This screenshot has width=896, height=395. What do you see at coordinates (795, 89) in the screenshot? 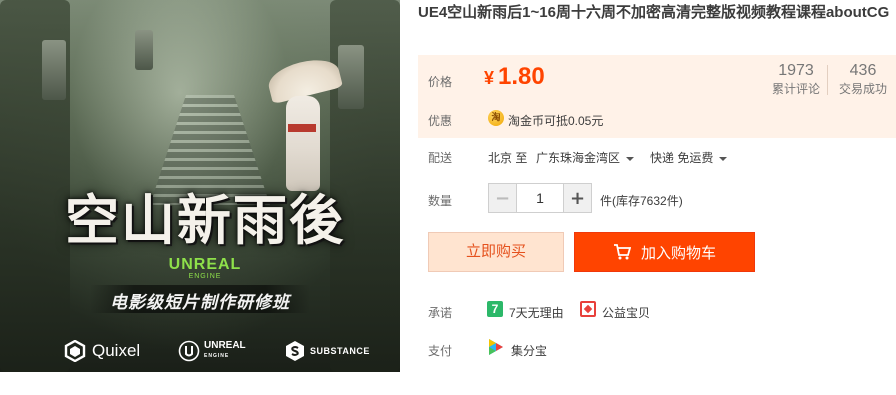
I see `reviews-label: 累计评论` at bounding box center [795, 89].